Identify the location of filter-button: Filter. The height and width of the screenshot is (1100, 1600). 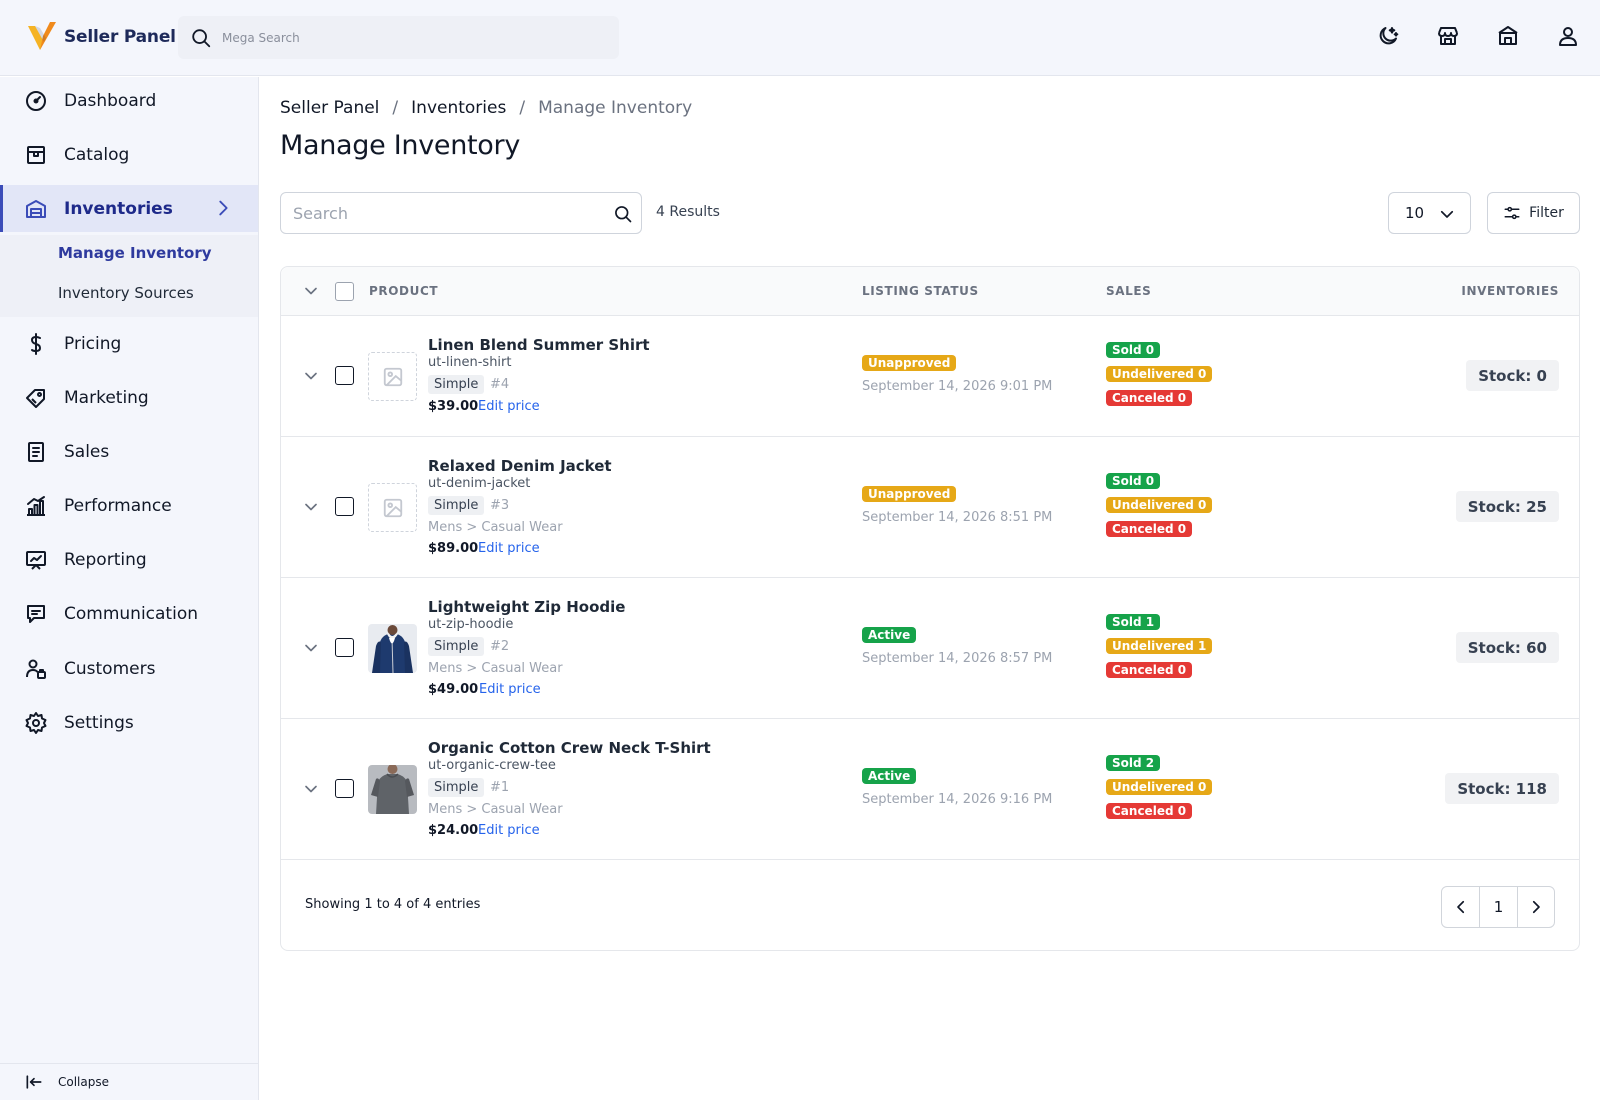
(1533, 213).